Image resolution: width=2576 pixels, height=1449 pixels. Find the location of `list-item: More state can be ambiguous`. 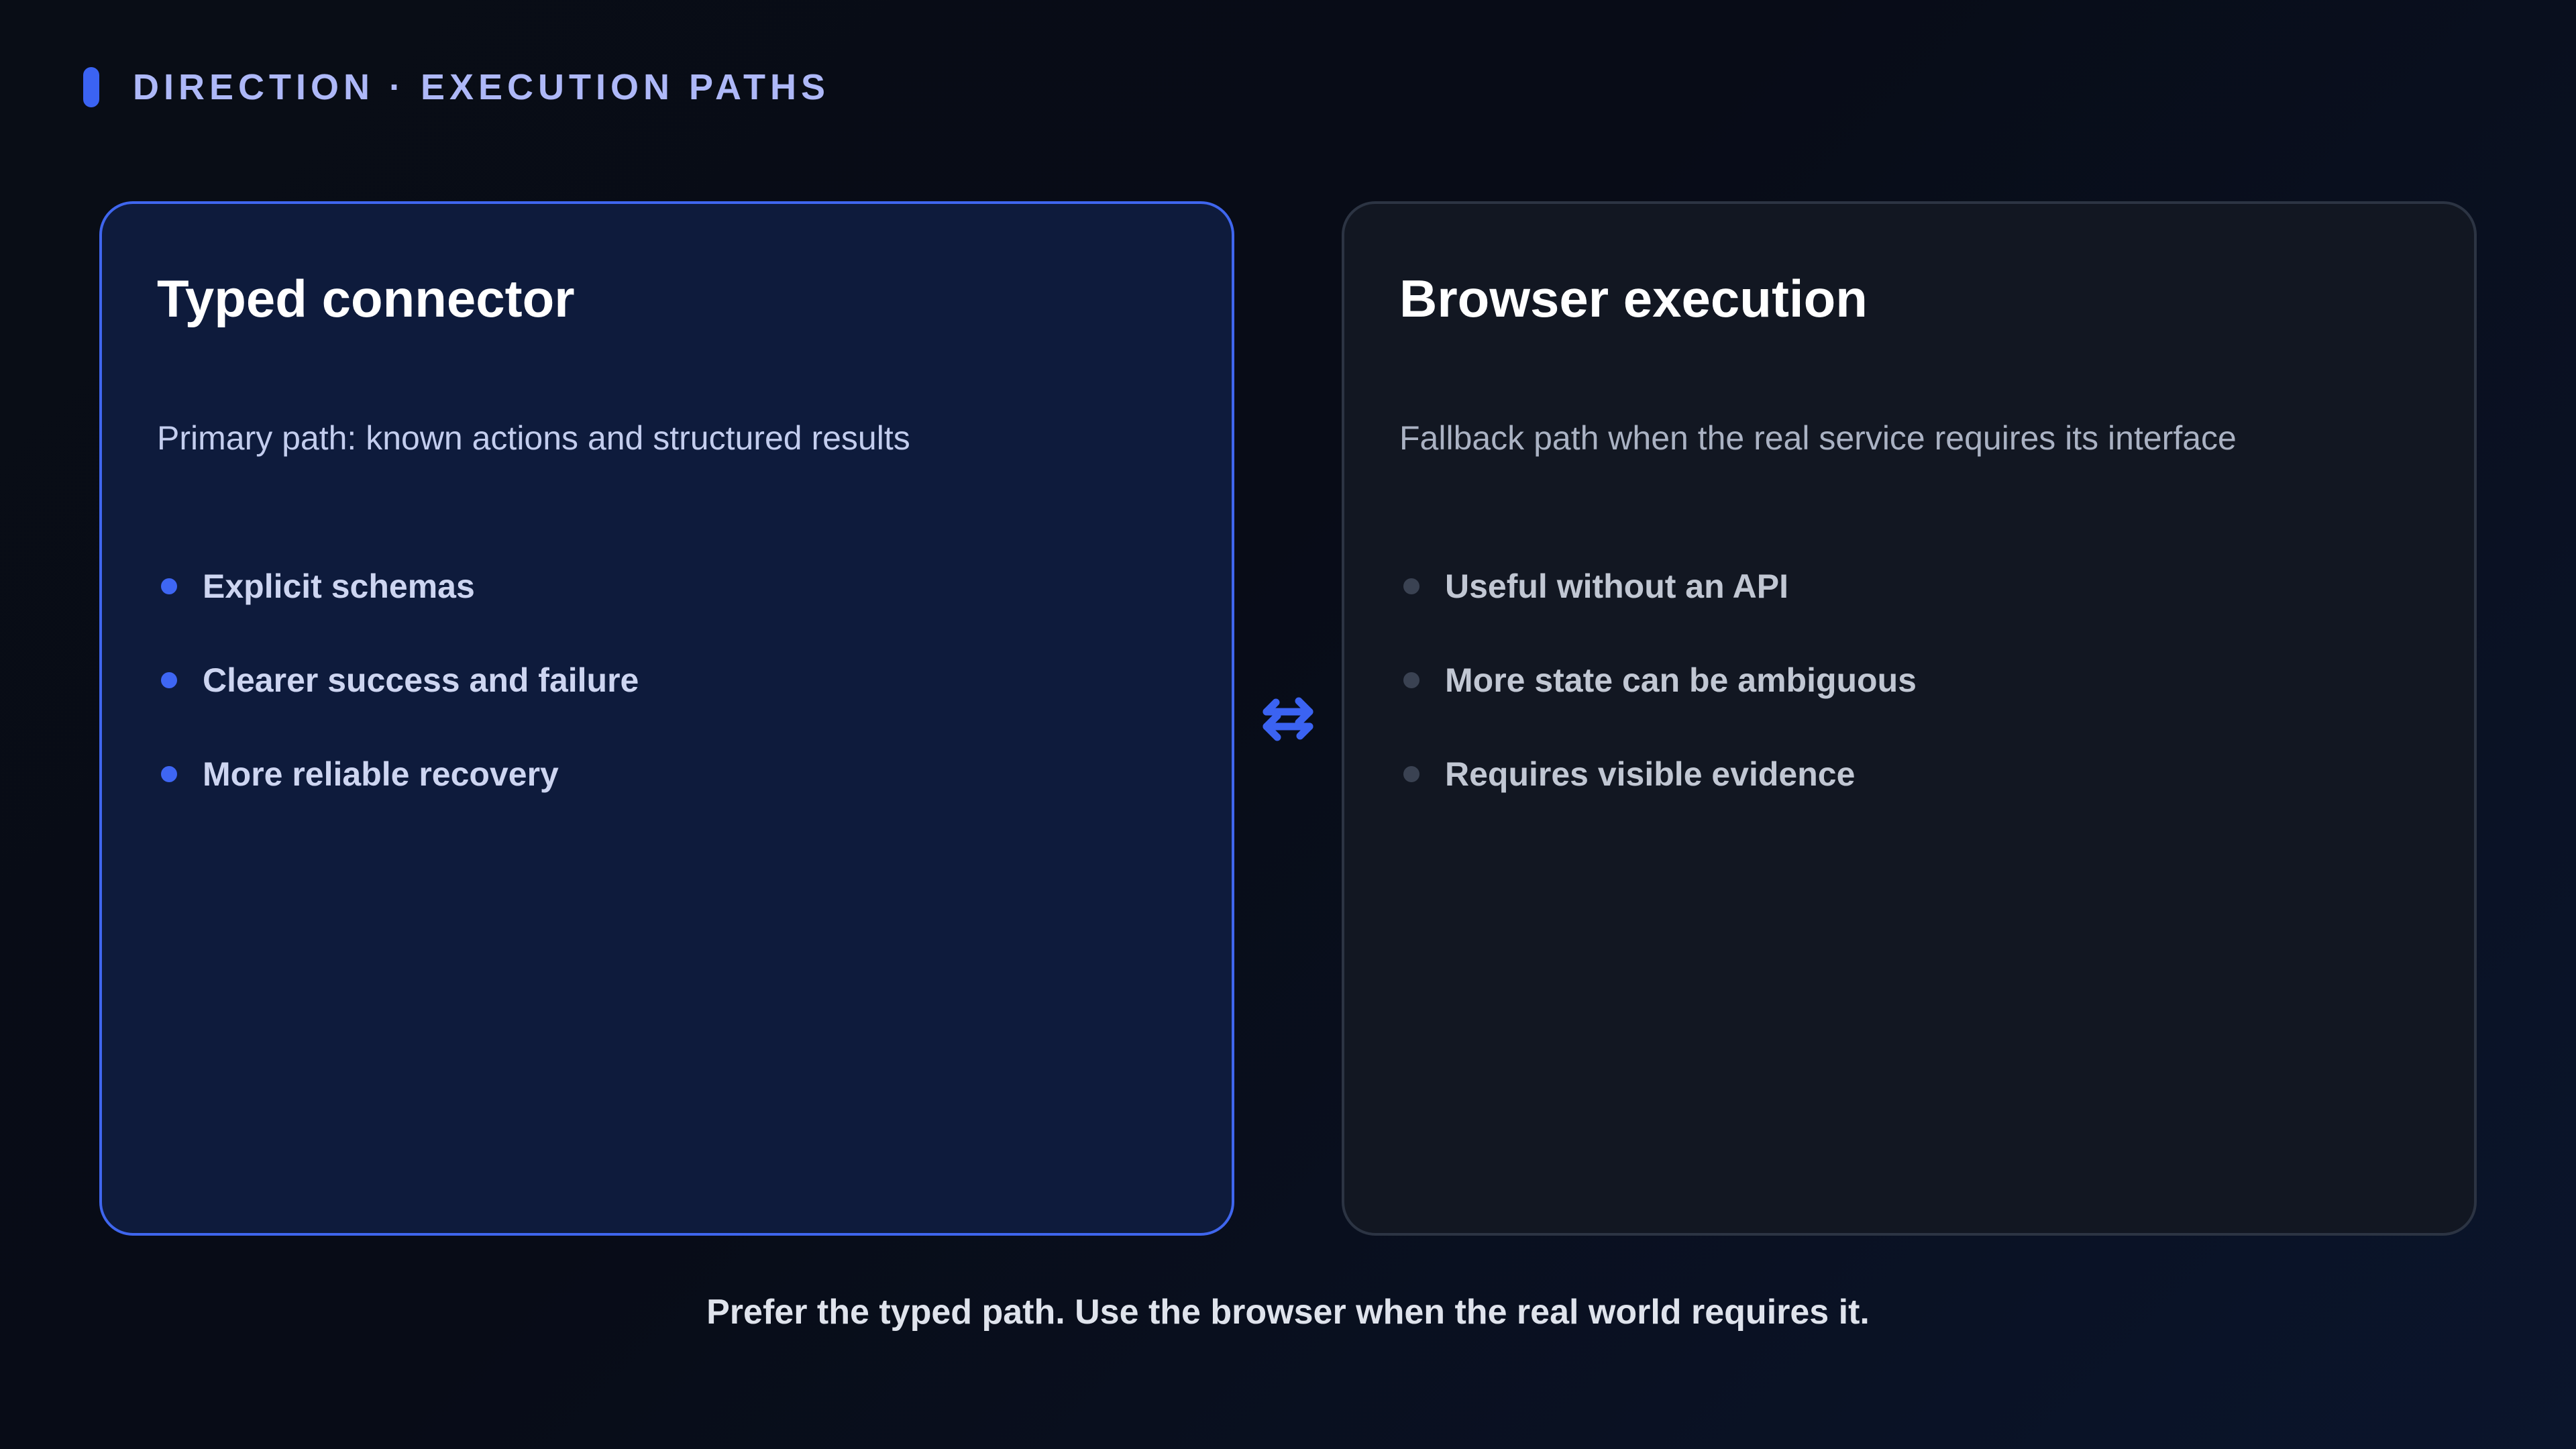

list-item: More state can be ambiguous is located at coordinates (1658, 680).